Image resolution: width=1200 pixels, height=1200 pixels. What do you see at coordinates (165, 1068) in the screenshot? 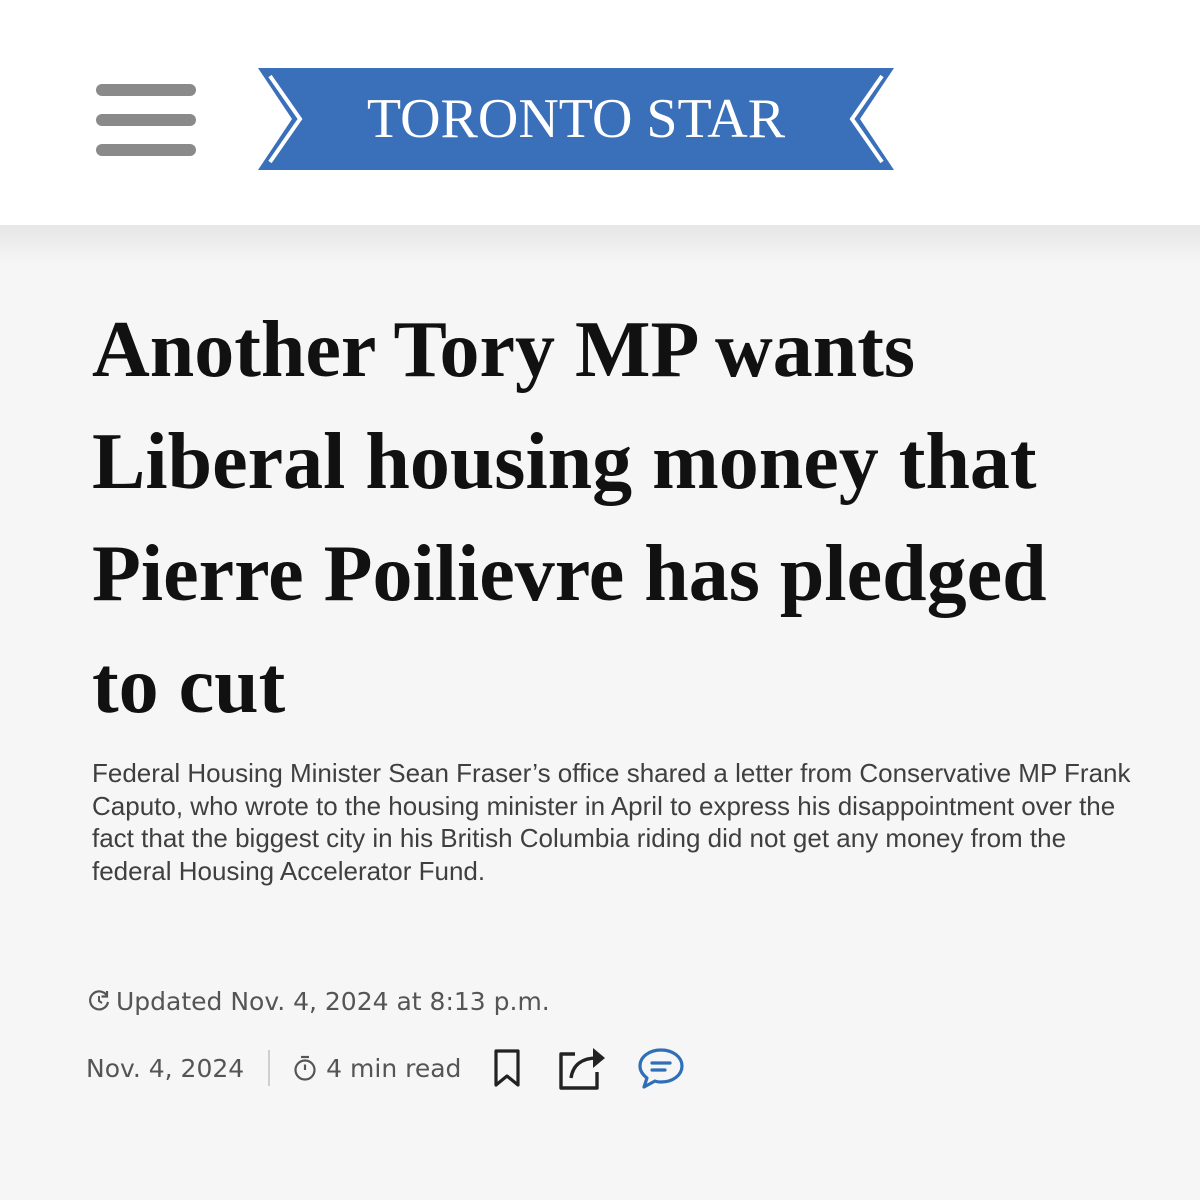
I see `publish-date: Nov. 4, 2024` at bounding box center [165, 1068].